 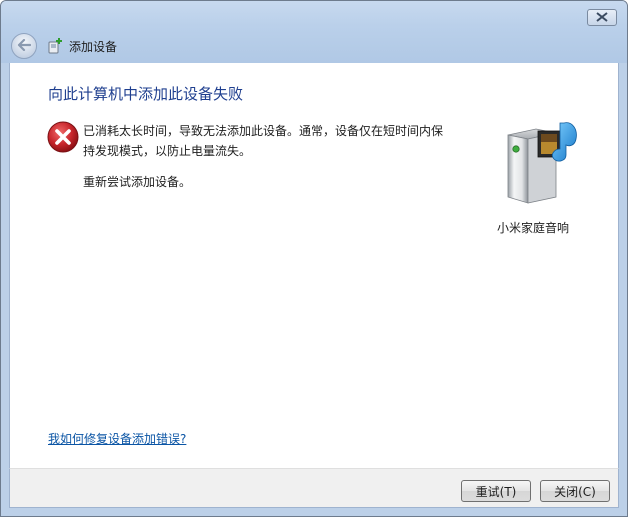 I want to click on retry-instruction: 重新尝试添加设备。, so click(x=137, y=182).